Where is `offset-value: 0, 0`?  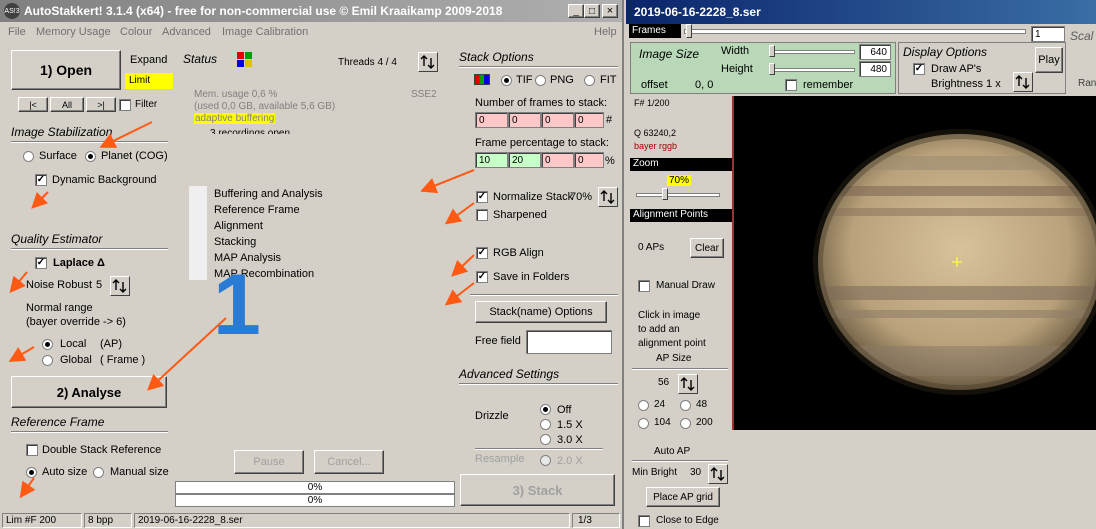
offset-value: 0, 0 is located at coordinates (704, 85).